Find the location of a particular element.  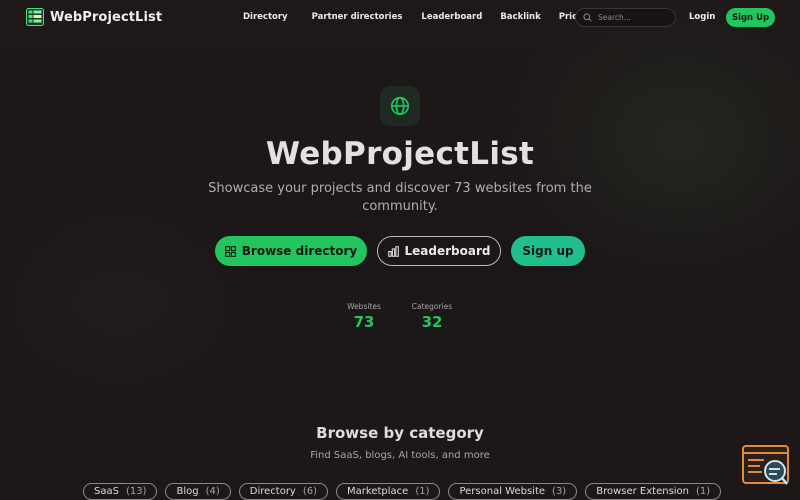

search-box is located at coordinates (625, 17).